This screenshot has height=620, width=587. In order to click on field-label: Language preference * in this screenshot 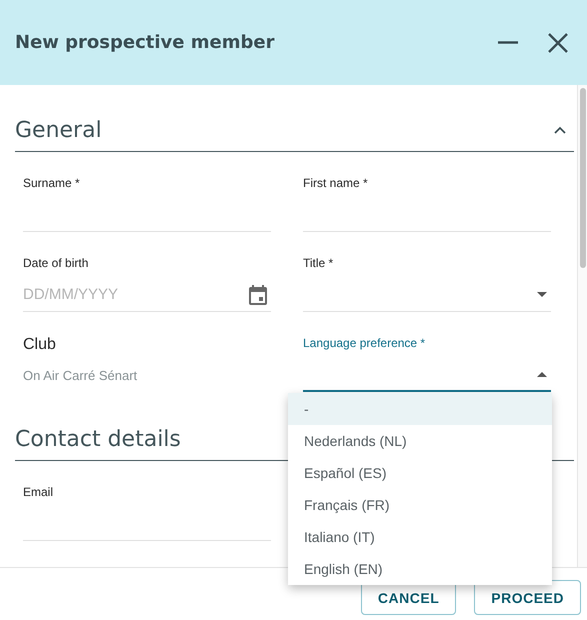, I will do `click(364, 344)`.